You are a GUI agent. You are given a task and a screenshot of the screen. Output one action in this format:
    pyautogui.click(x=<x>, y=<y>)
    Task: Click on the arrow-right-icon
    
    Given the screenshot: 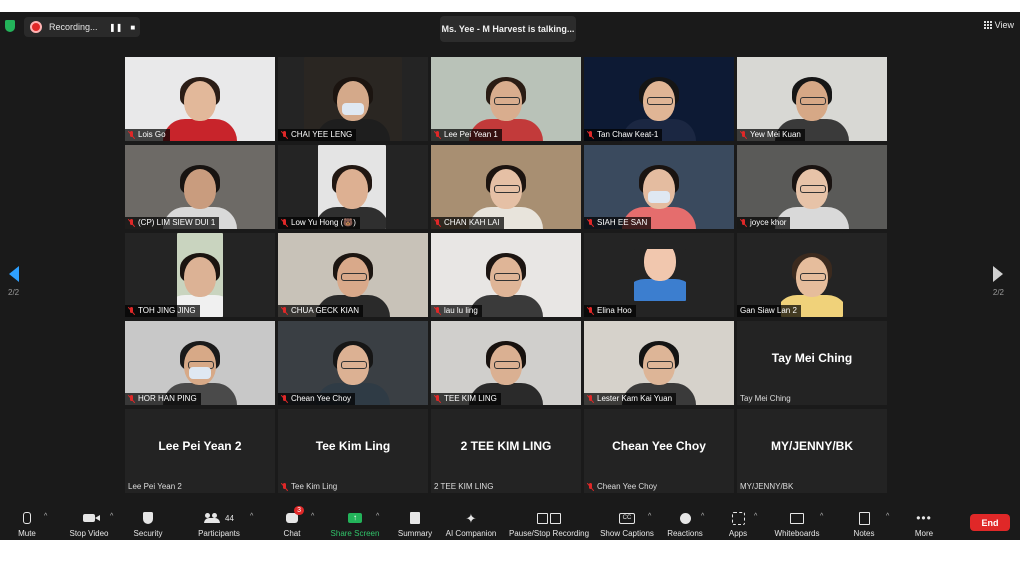 What is the action you would take?
    pyautogui.click(x=998, y=274)
    